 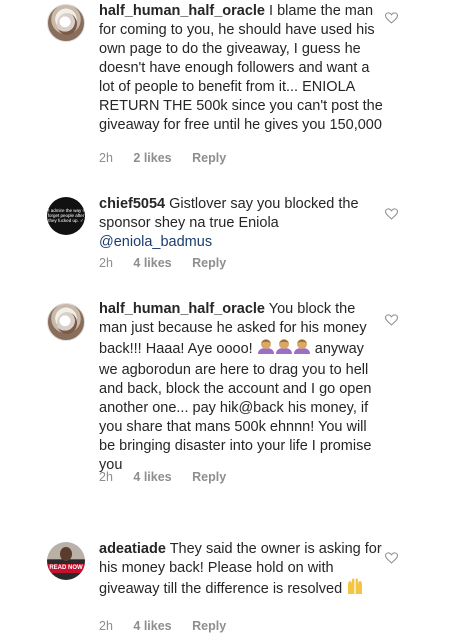 I want to click on comment-meta: 2h 2 likes Reply, so click(x=171, y=158).